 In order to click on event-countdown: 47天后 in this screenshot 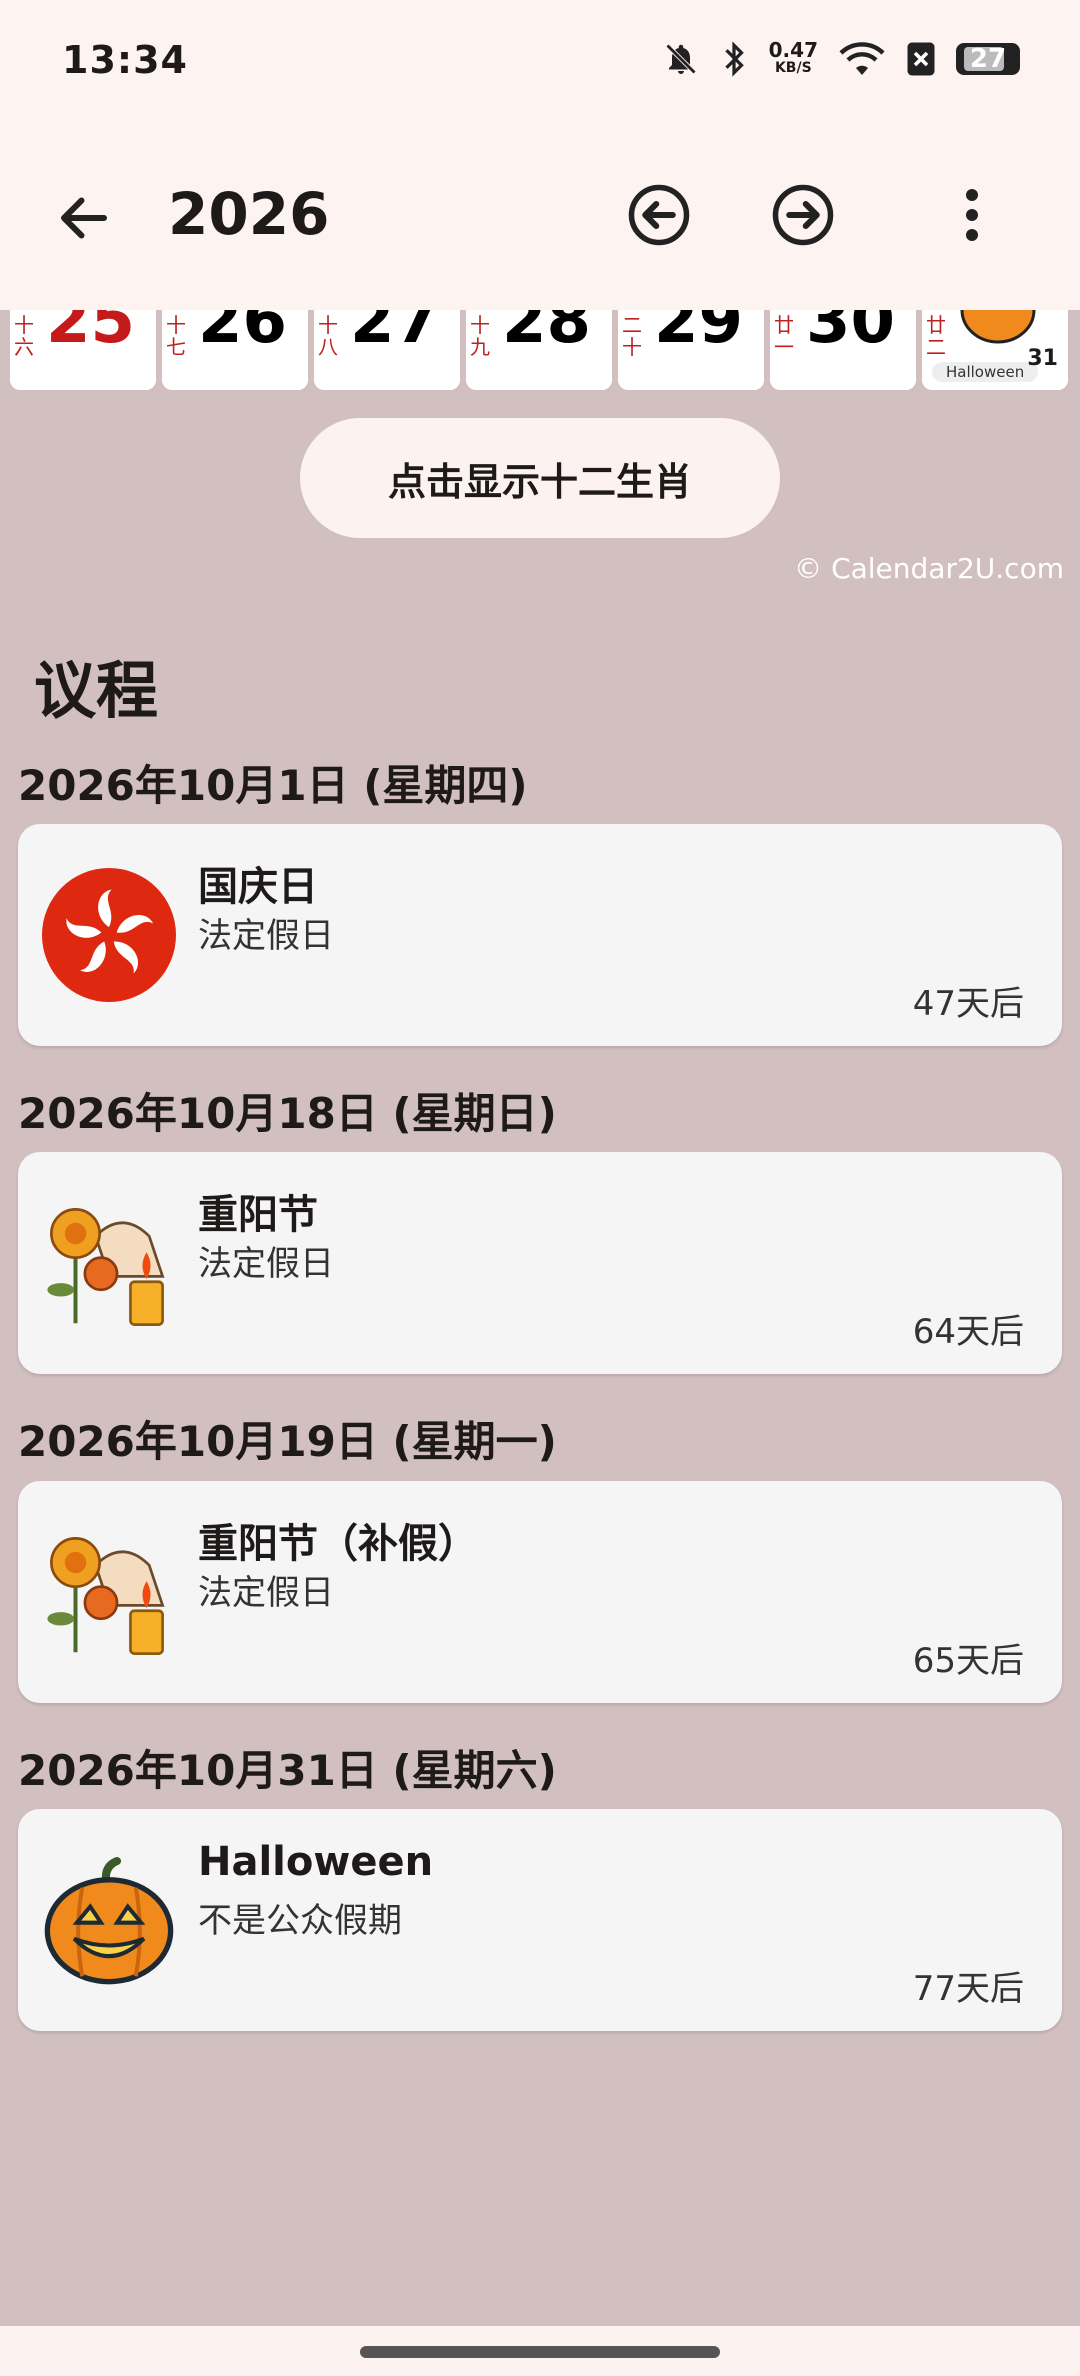, I will do `click(968, 1004)`.